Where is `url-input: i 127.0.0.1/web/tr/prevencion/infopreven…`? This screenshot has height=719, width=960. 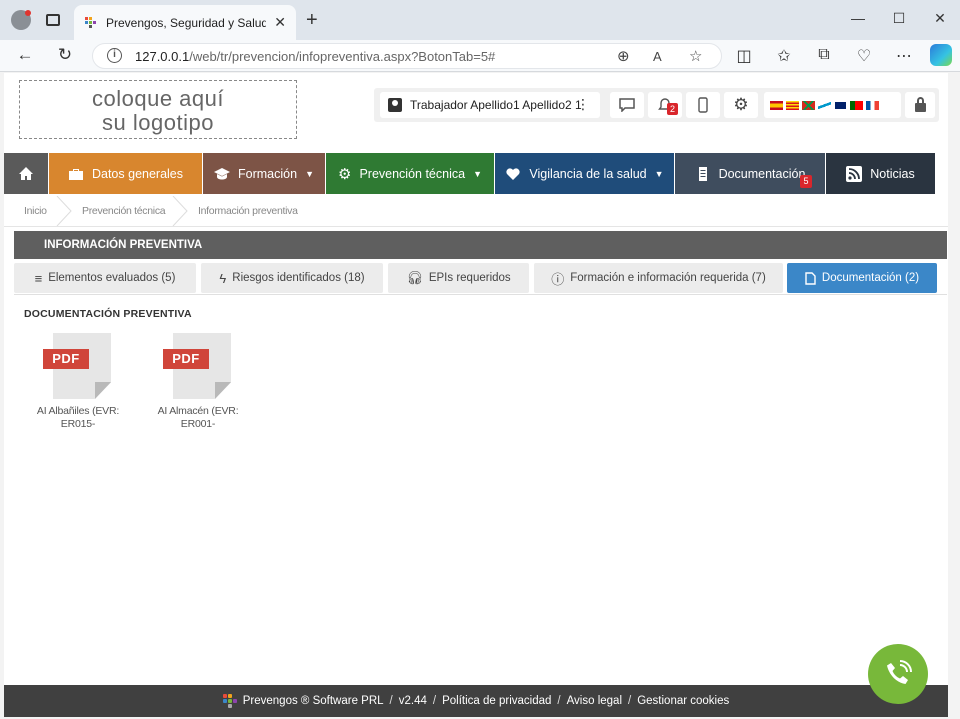
url-input: i 127.0.0.1/web/tr/prevencion/infopreven… is located at coordinates (407, 56).